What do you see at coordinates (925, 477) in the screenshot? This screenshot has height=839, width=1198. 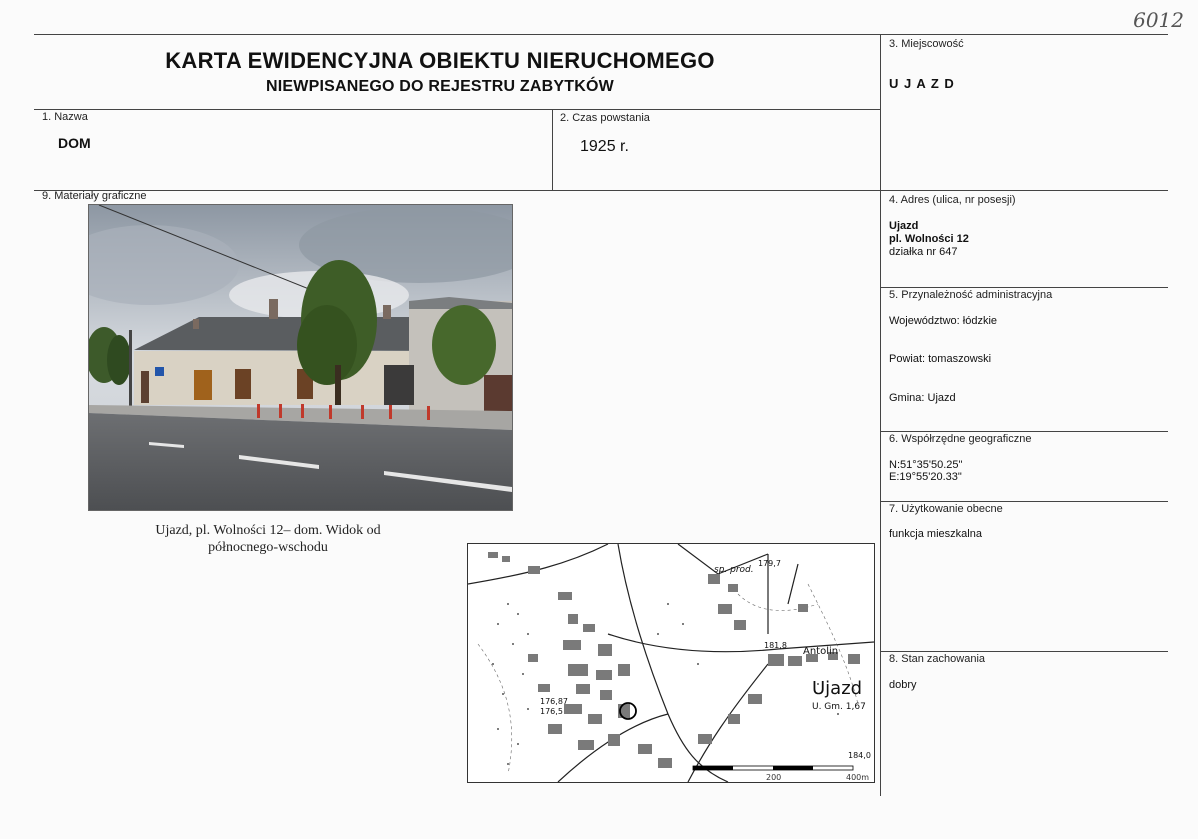 I see `coord-e: E:19°55'20.33"` at bounding box center [925, 477].